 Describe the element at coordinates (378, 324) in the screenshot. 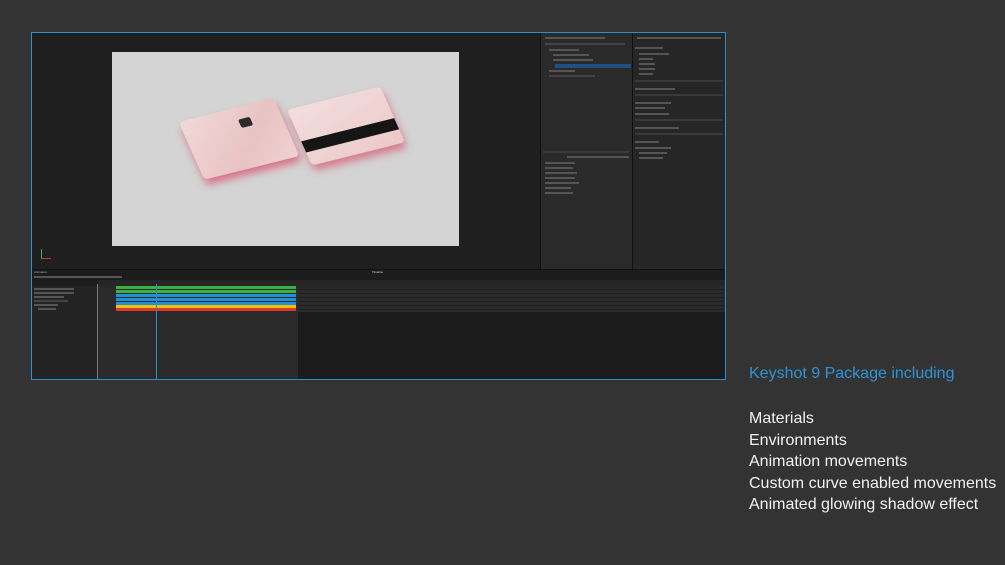

I see `timeline-panel: Animation Timeline` at that location.